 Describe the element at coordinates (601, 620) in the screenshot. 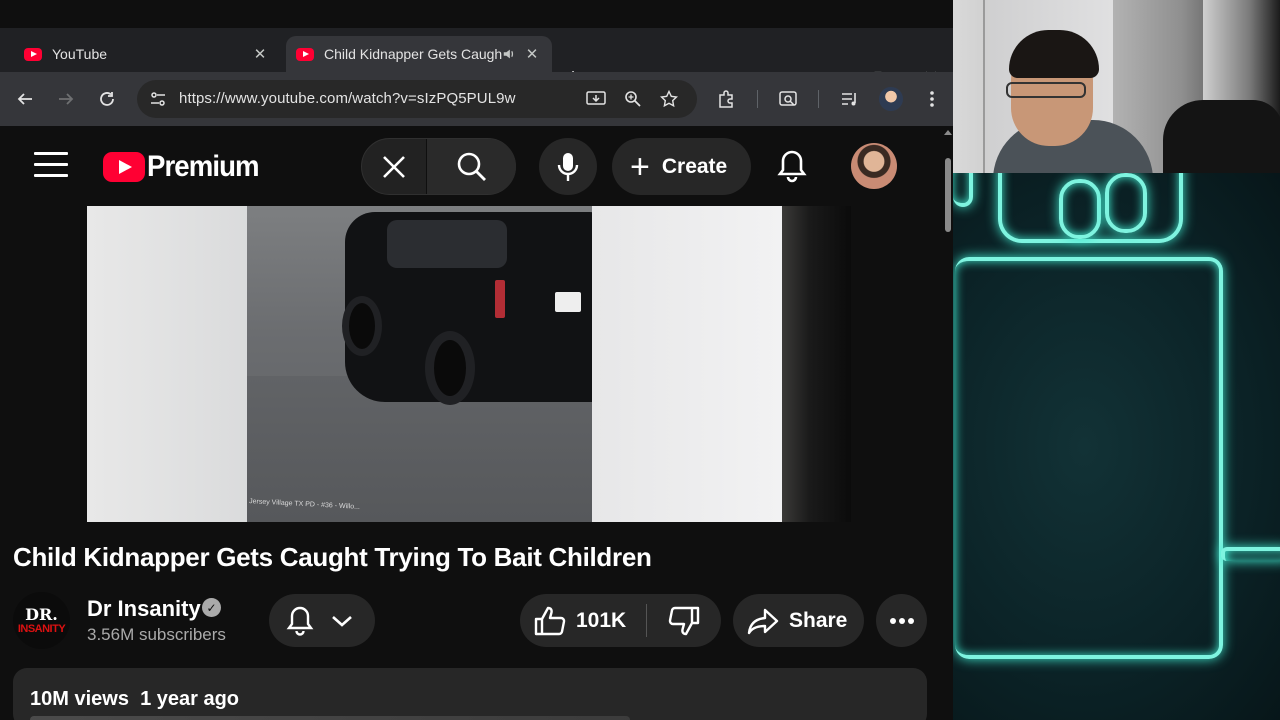

I see `like-count: 101K` at that location.